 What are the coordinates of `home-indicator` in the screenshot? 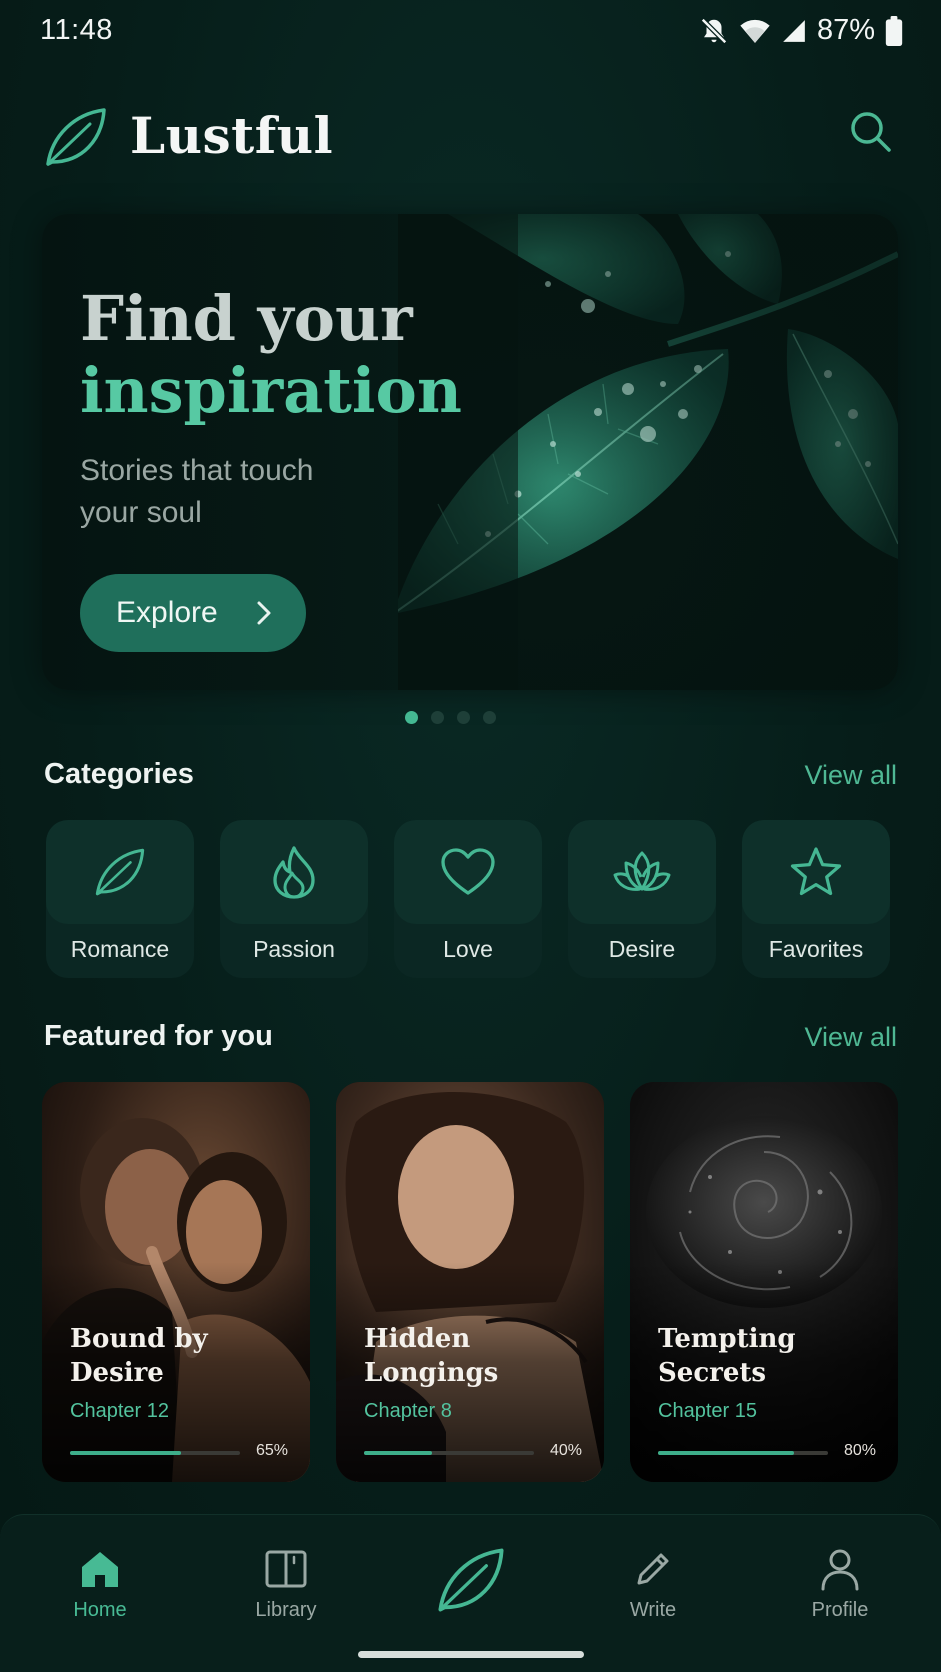 It's located at (471, 1654).